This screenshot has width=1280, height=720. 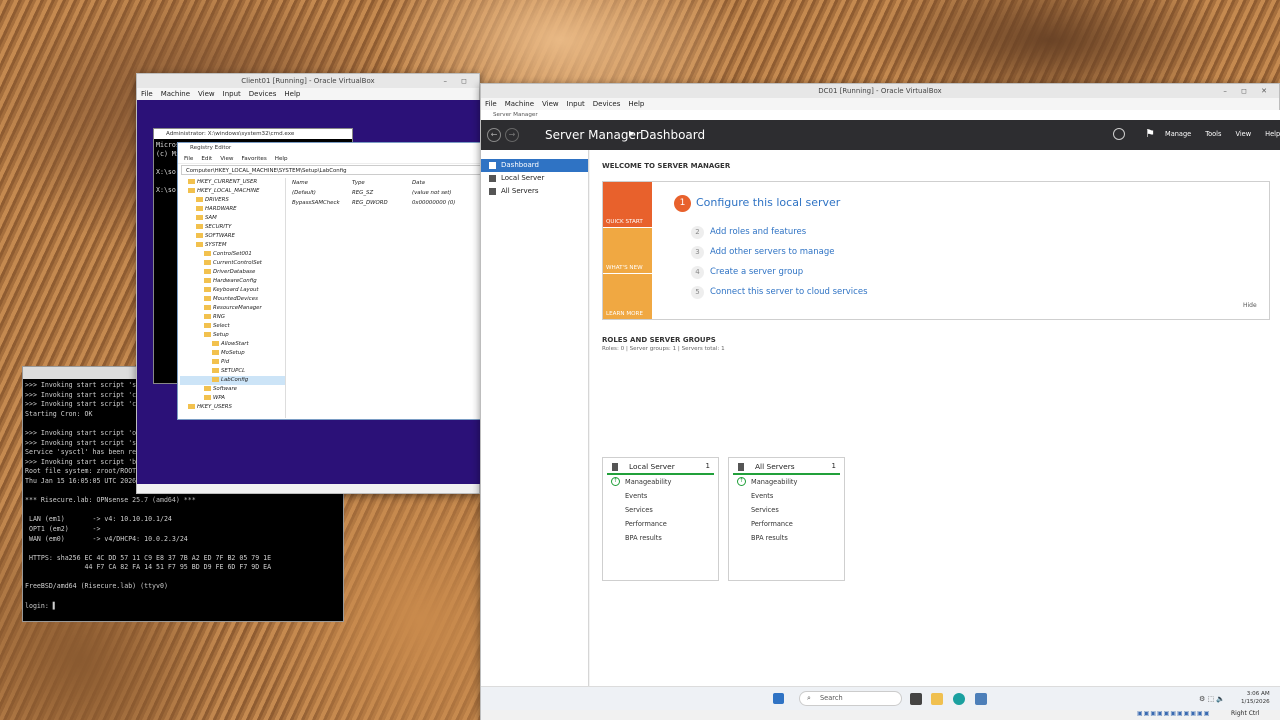 I want to click on regedit-tree-item: MoSetup, so click(x=232, y=353).